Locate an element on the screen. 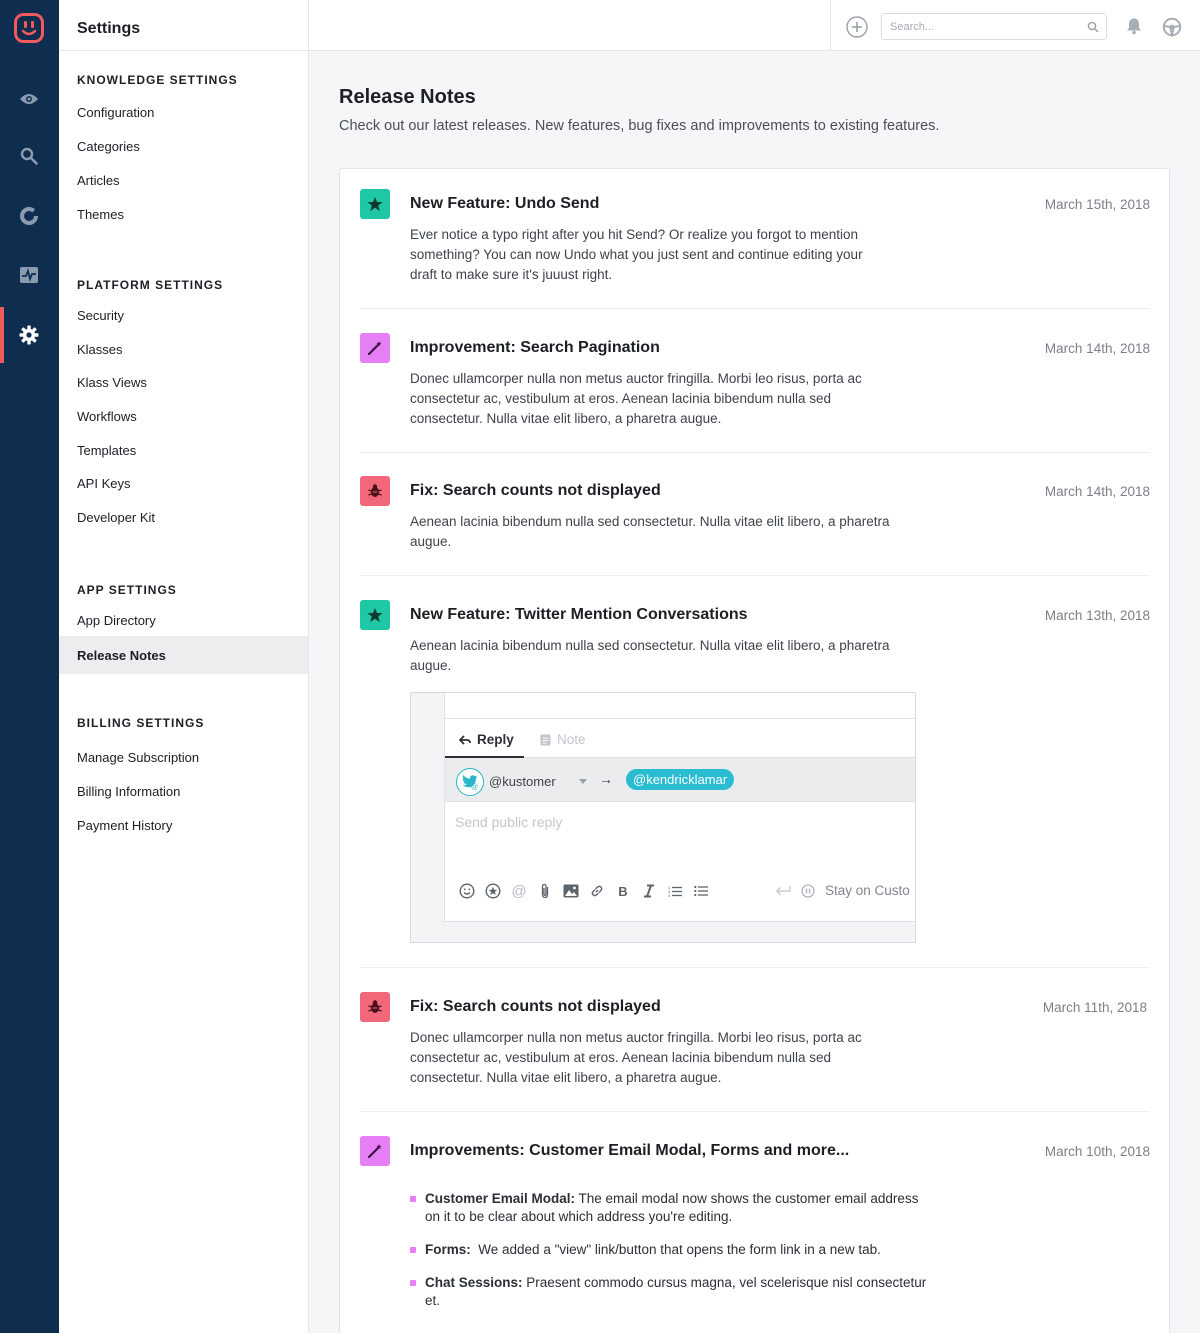  search-box is located at coordinates (994, 26).